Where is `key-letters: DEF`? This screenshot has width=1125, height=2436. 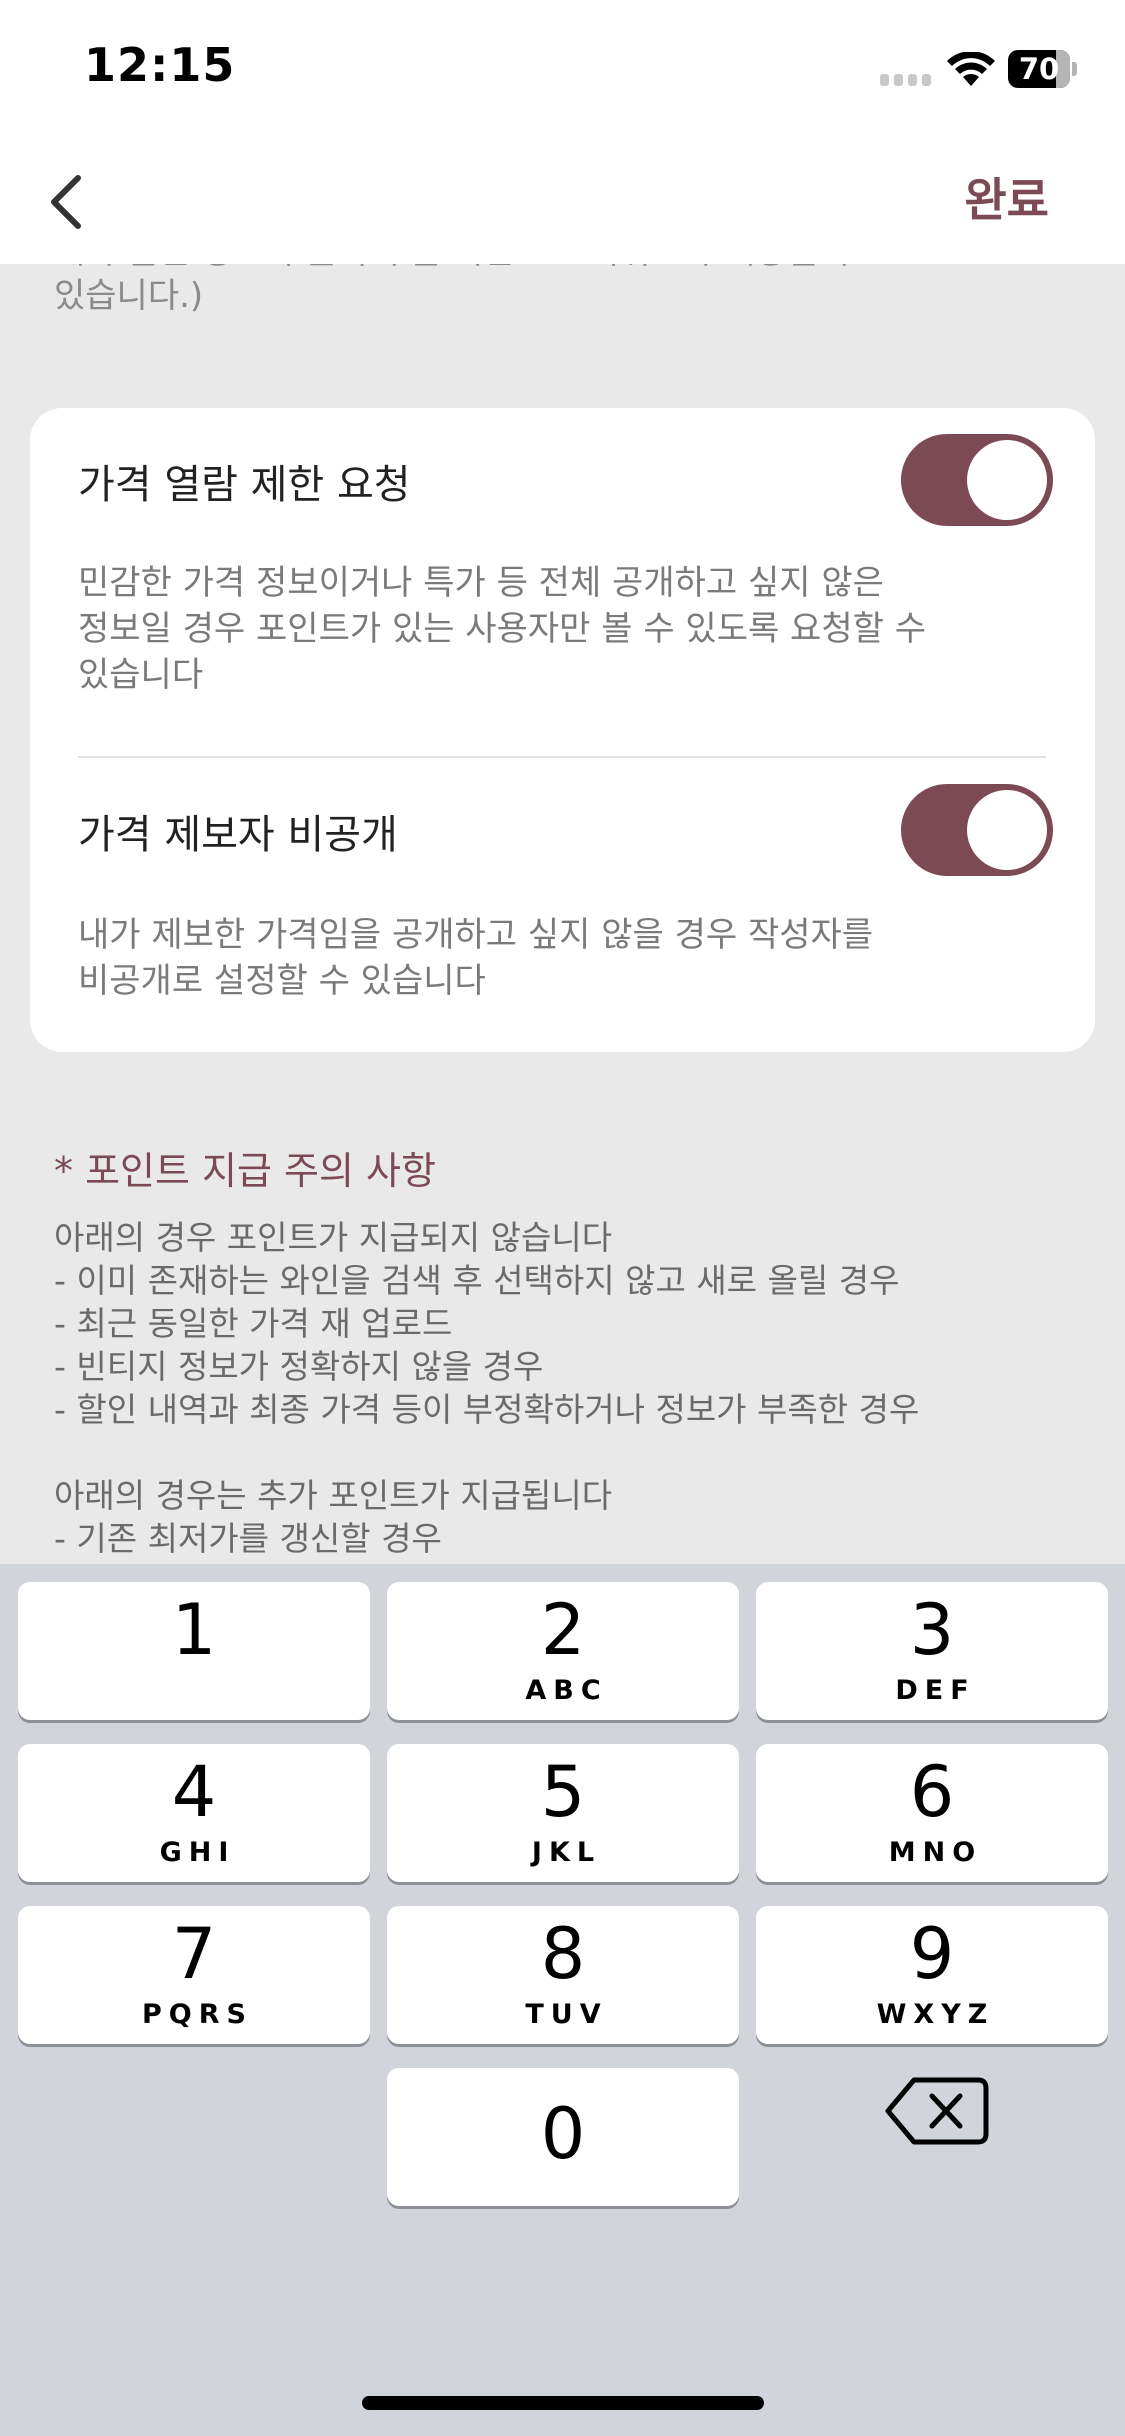
key-letters: DEF is located at coordinates (935, 1690).